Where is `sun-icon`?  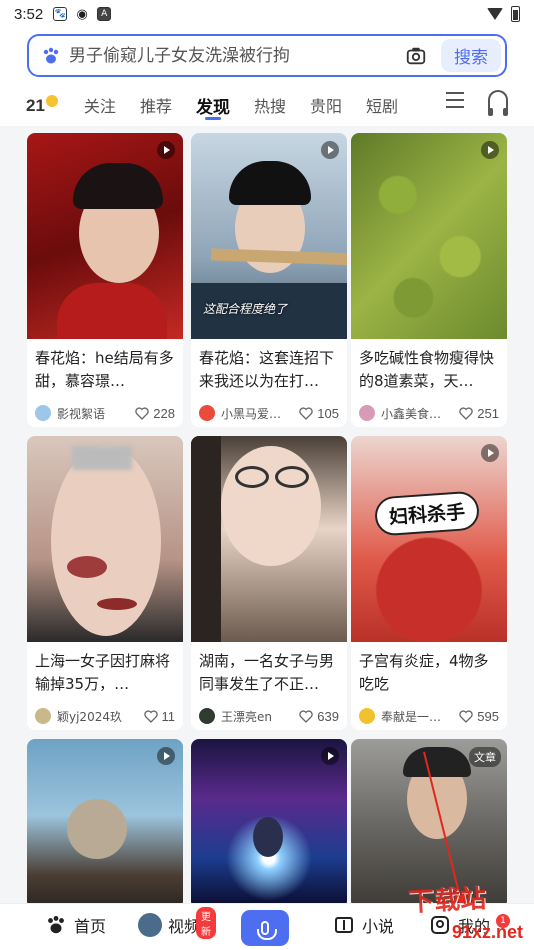 sun-icon is located at coordinates (51, 100).